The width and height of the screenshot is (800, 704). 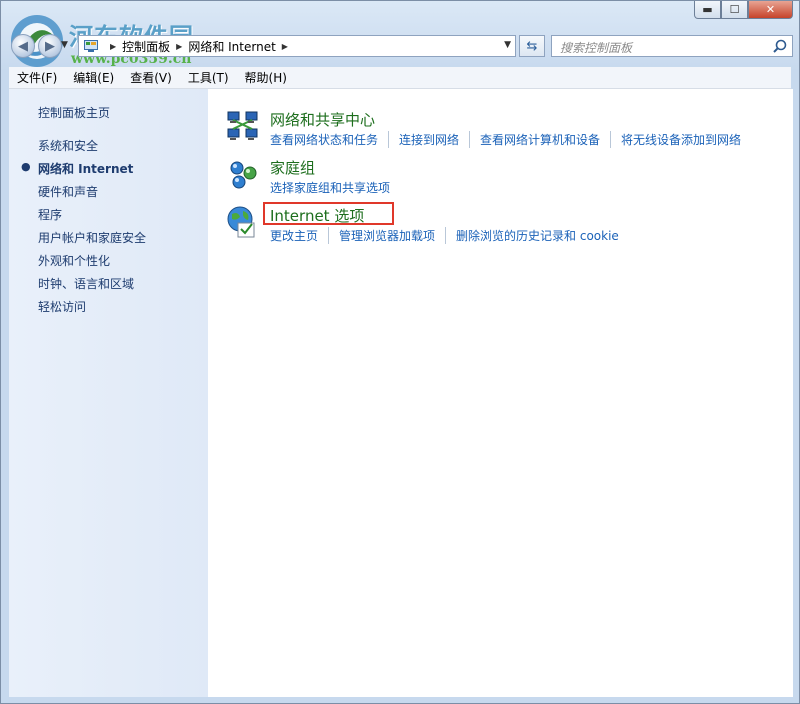 I want to click on maximize-button: ☐, so click(x=734, y=10).